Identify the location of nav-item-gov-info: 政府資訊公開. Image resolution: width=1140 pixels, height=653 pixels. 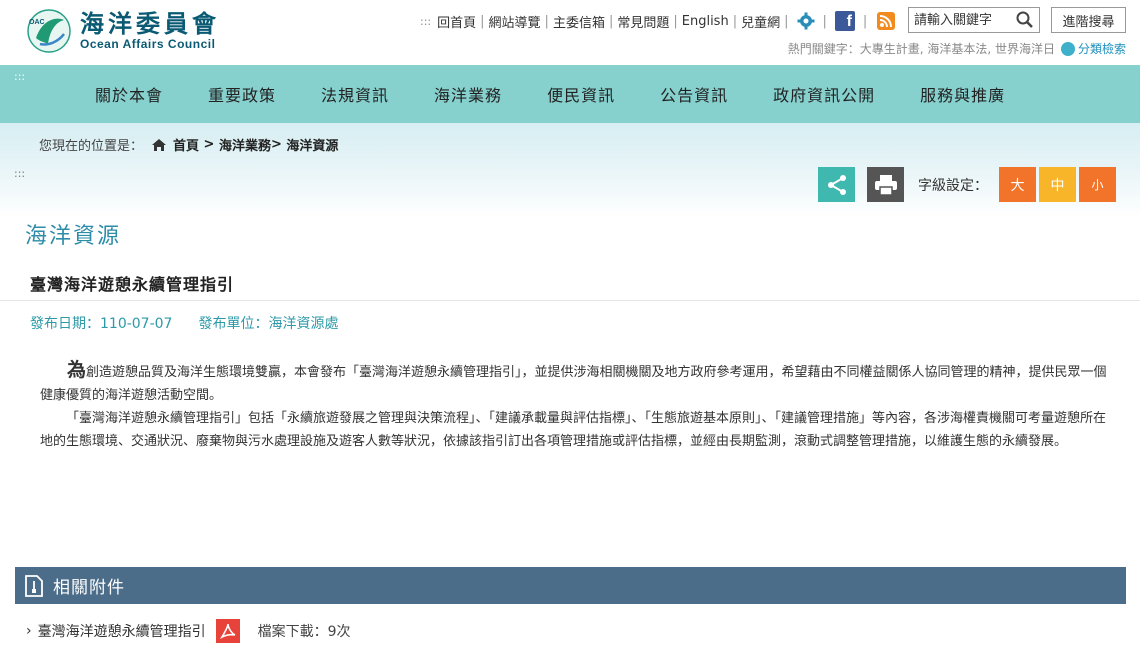
(824, 94).